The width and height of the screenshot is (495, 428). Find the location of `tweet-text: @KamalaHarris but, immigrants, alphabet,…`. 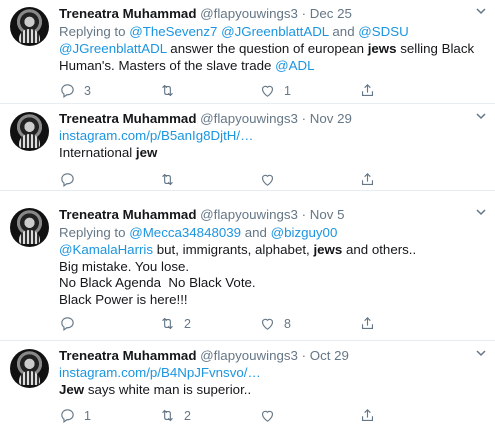

tweet-text: @KamalaHarris but, immigrants, alphabet,… is located at coordinates (273, 275).